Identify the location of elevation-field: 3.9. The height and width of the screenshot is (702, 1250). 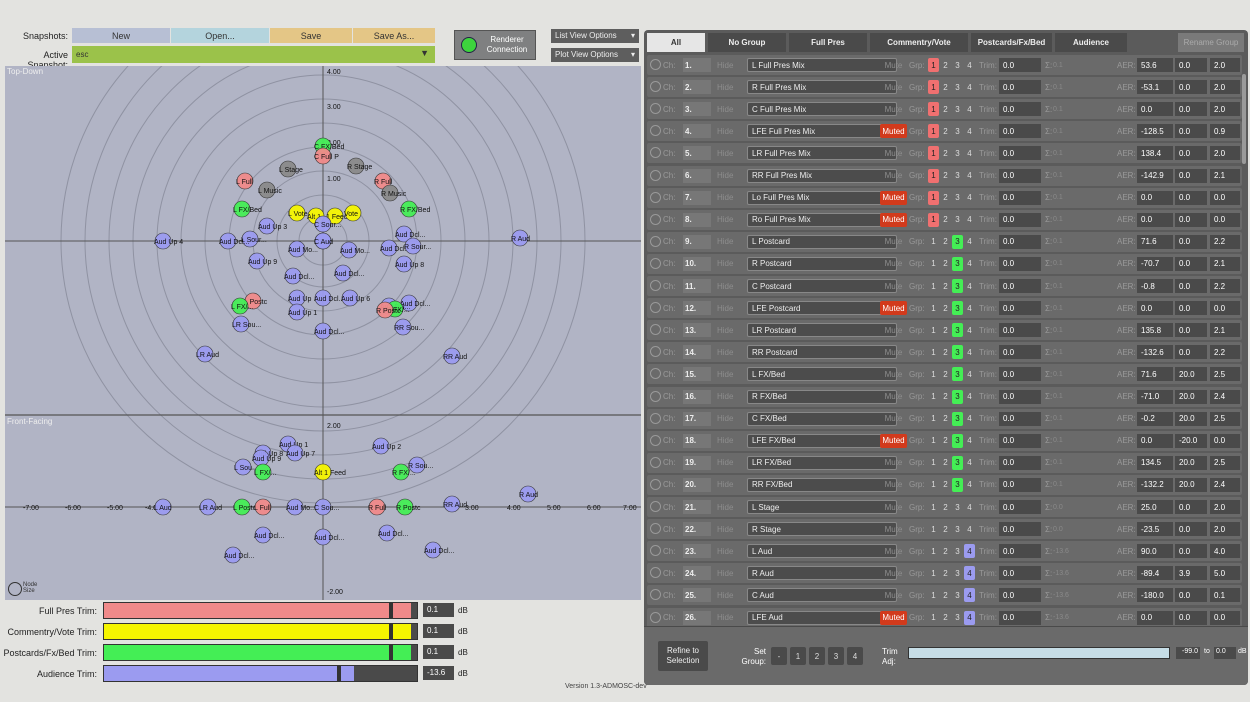
(1191, 573).